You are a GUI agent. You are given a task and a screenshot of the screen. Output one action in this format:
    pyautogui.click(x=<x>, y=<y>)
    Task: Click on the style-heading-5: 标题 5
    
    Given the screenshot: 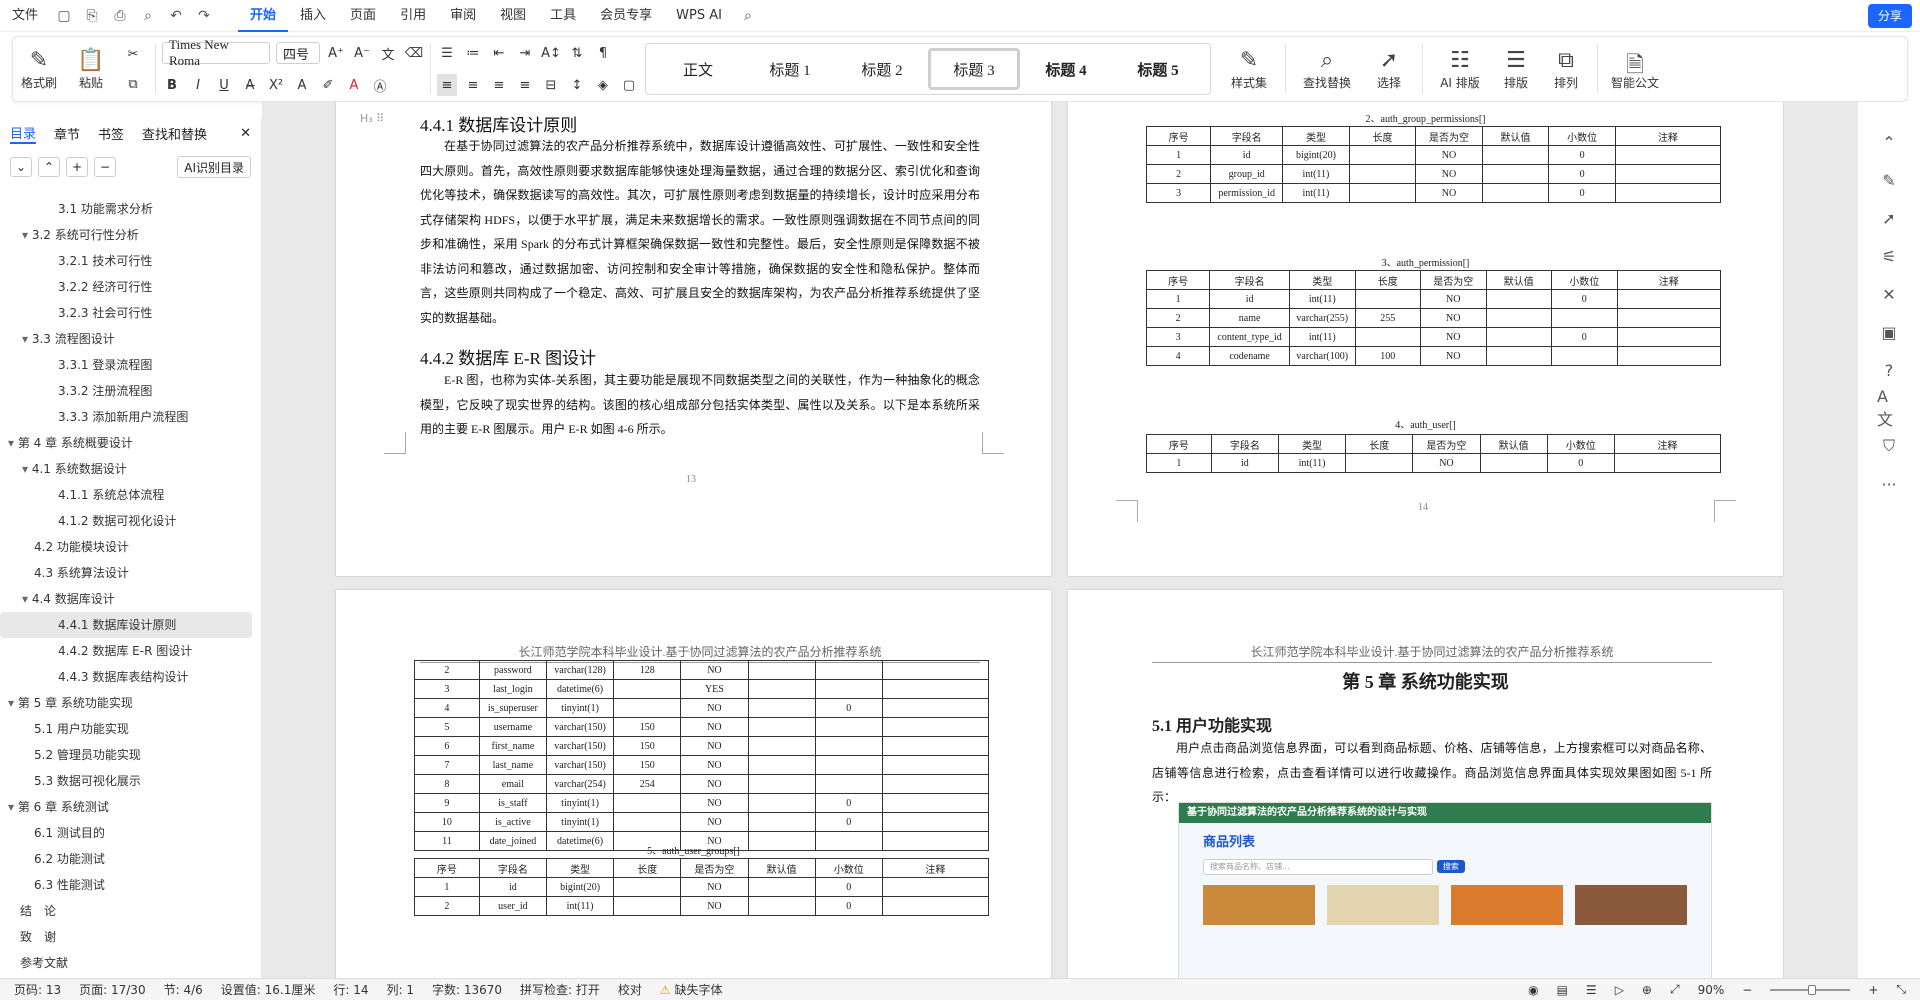 What is the action you would take?
    pyautogui.click(x=1158, y=69)
    